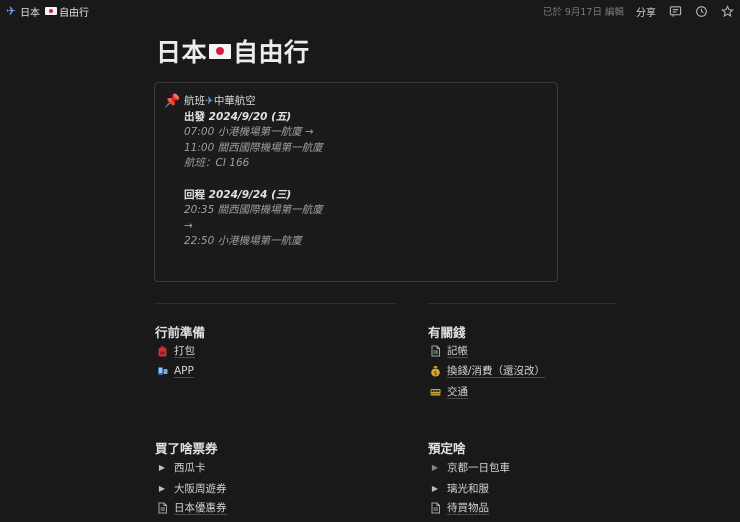 This screenshot has width=740, height=522. Describe the element at coordinates (253, 147) in the screenshot. I see `outbound-line-2: 11:00 關西國際機場第一航廈` at that location.